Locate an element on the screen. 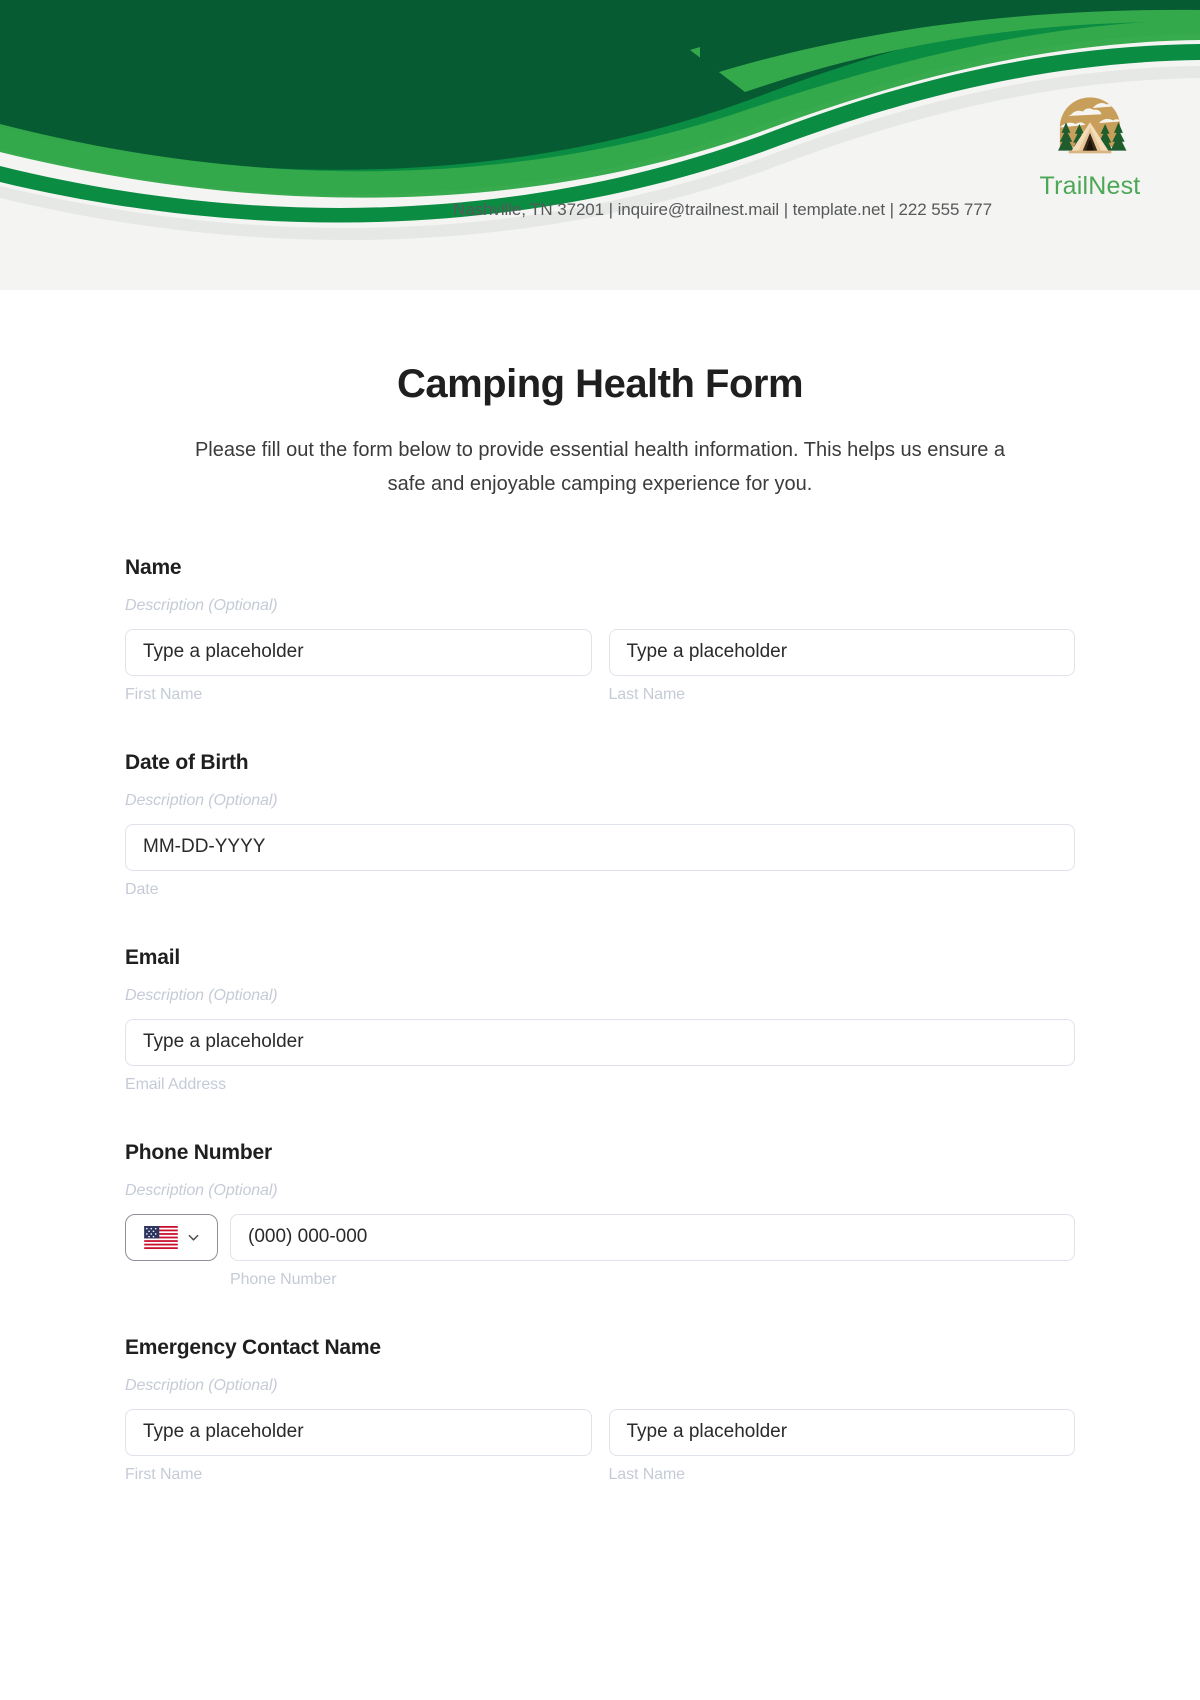  phone-number-input: (000) 000-000 is located at coordinates (652, 1237).